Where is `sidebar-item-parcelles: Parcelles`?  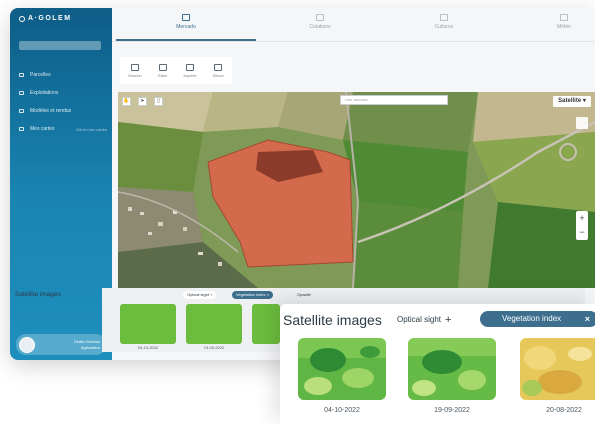 sidebar-item-parcelles: Parcelles is located at coordinates (63, 75).